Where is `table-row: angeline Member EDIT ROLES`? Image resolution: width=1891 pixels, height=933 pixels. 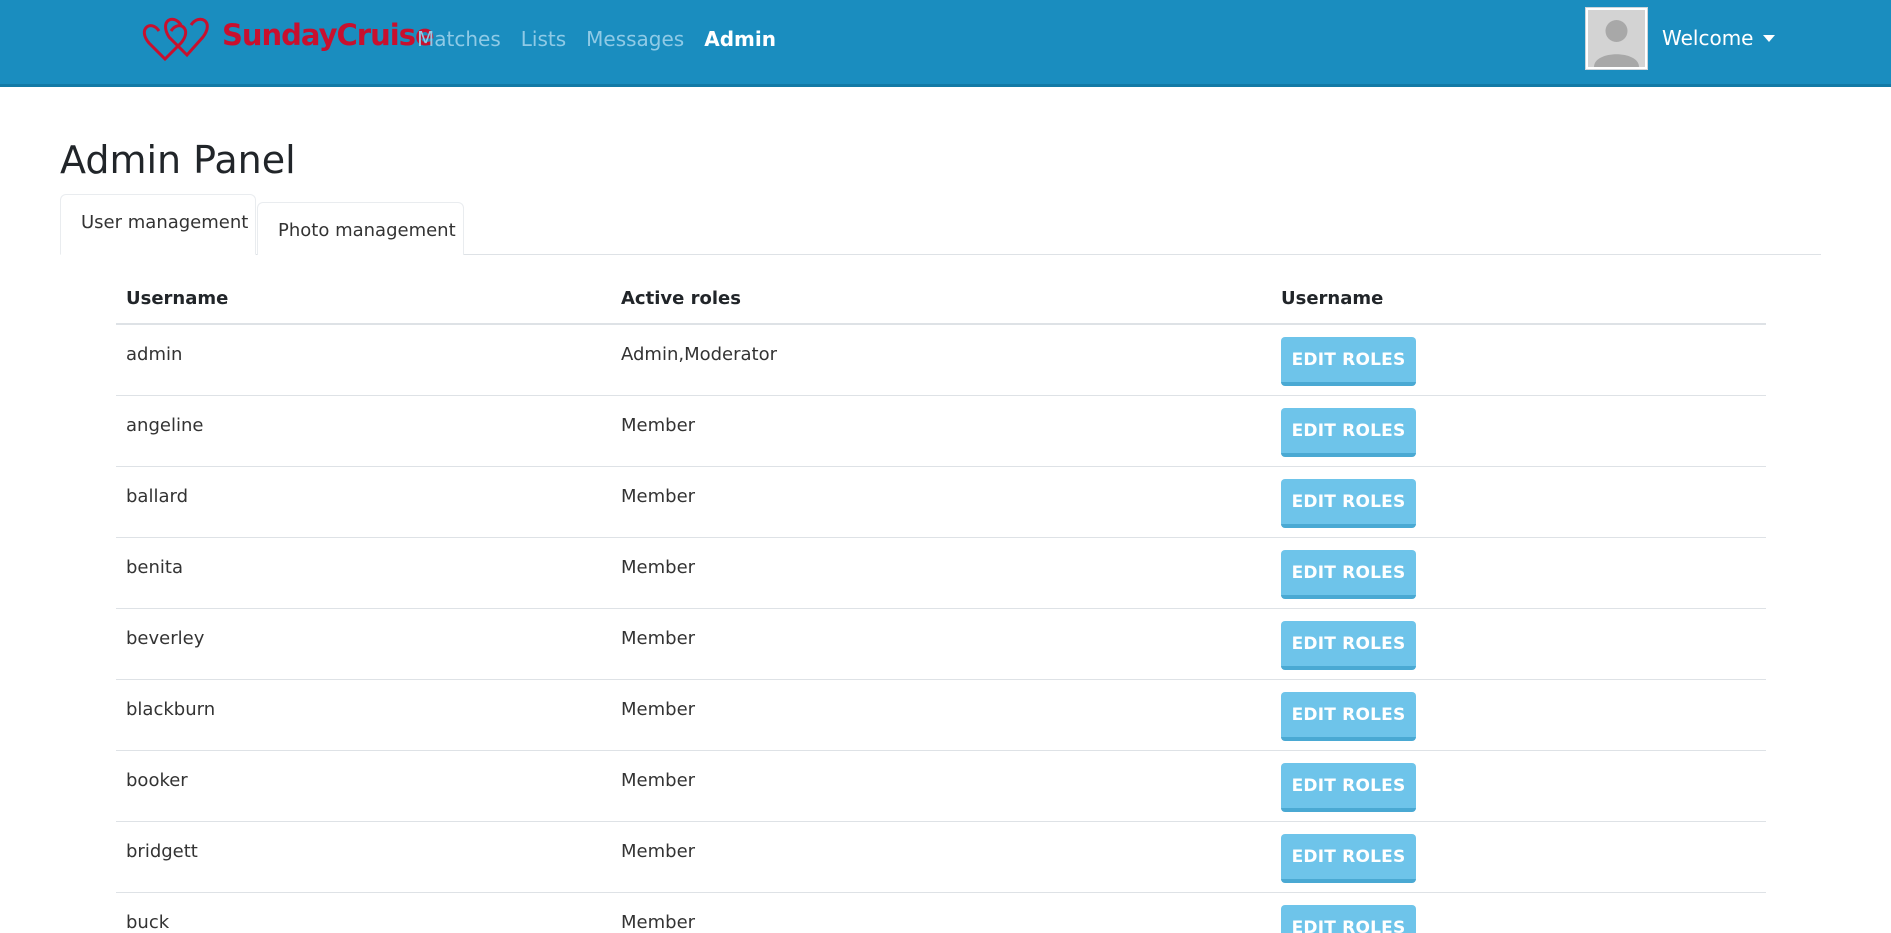 table-row: angeline Member EDIT ROLES is located at coordinates (941, 431).